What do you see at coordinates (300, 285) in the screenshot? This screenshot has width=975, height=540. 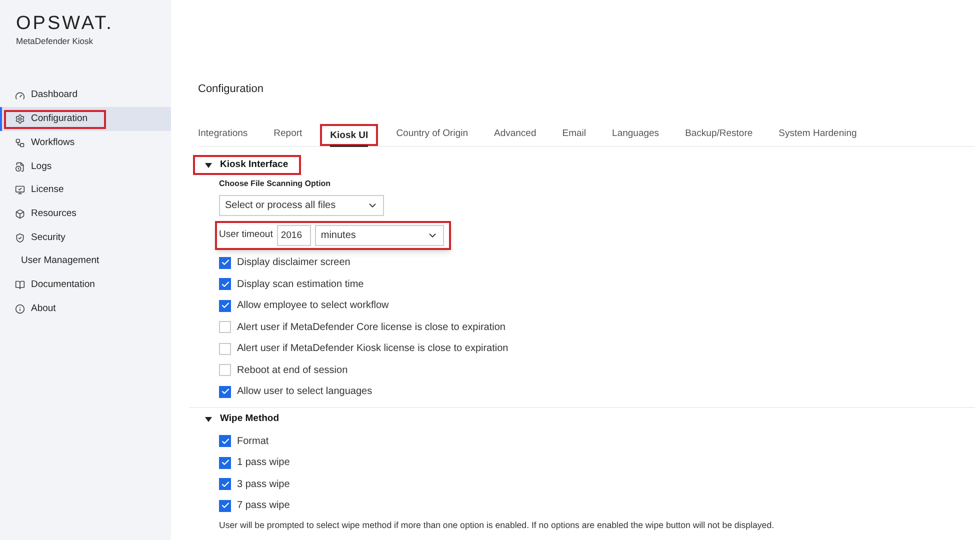 I see `checkbox-label: Display scan estimation time` at bounding box center [300, 285].